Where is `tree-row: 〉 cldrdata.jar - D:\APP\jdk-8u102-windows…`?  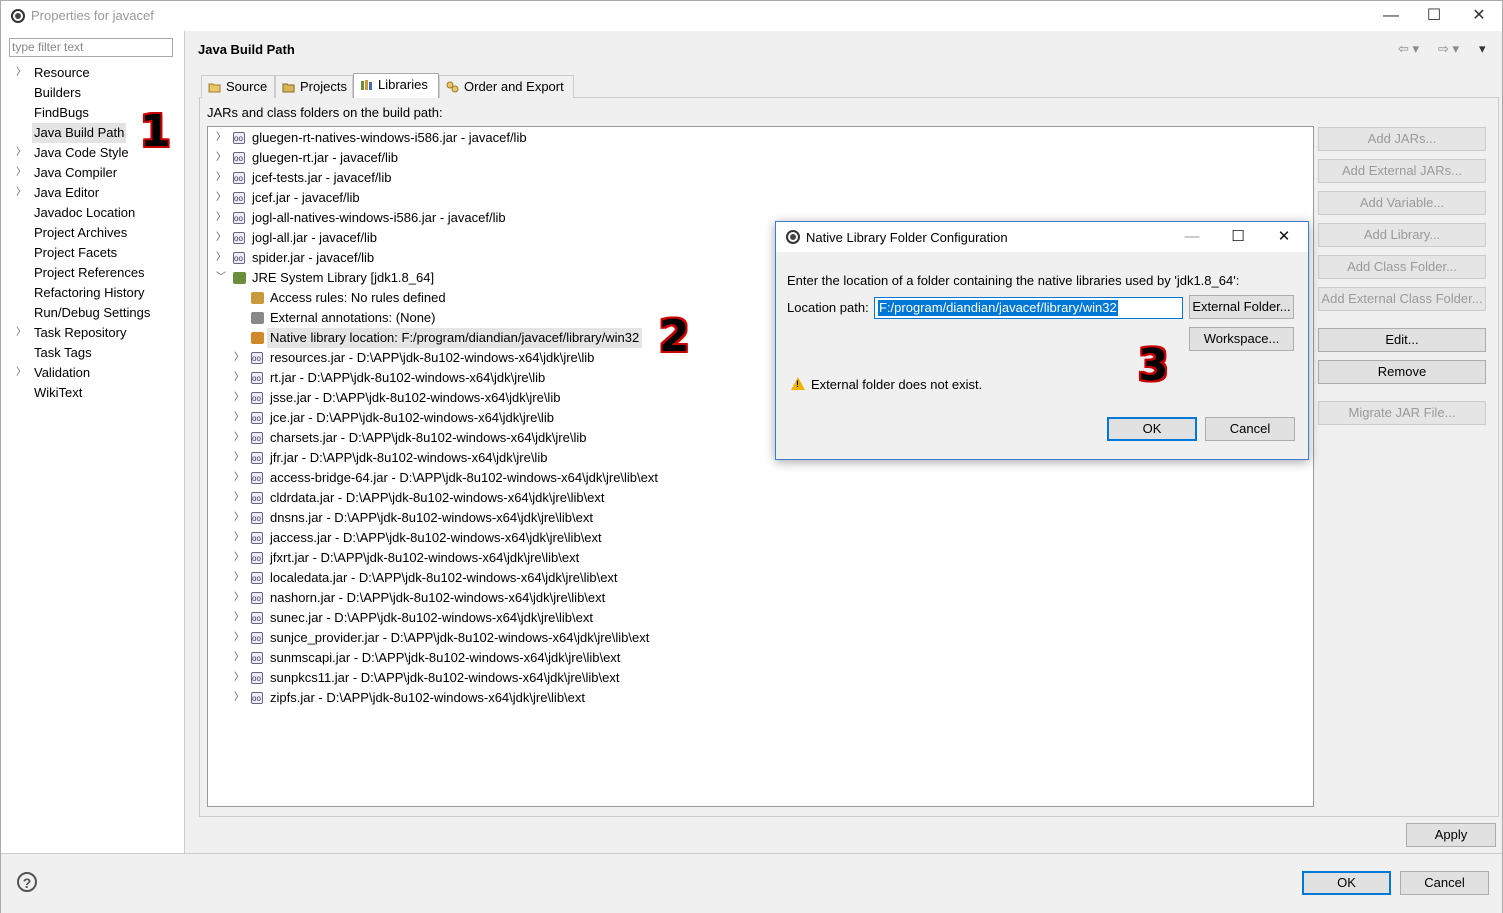
tree-row: 〉 cldrdata.jar - D:\APP\jdk-8u102-windows… is located at coordinates (758, 498).